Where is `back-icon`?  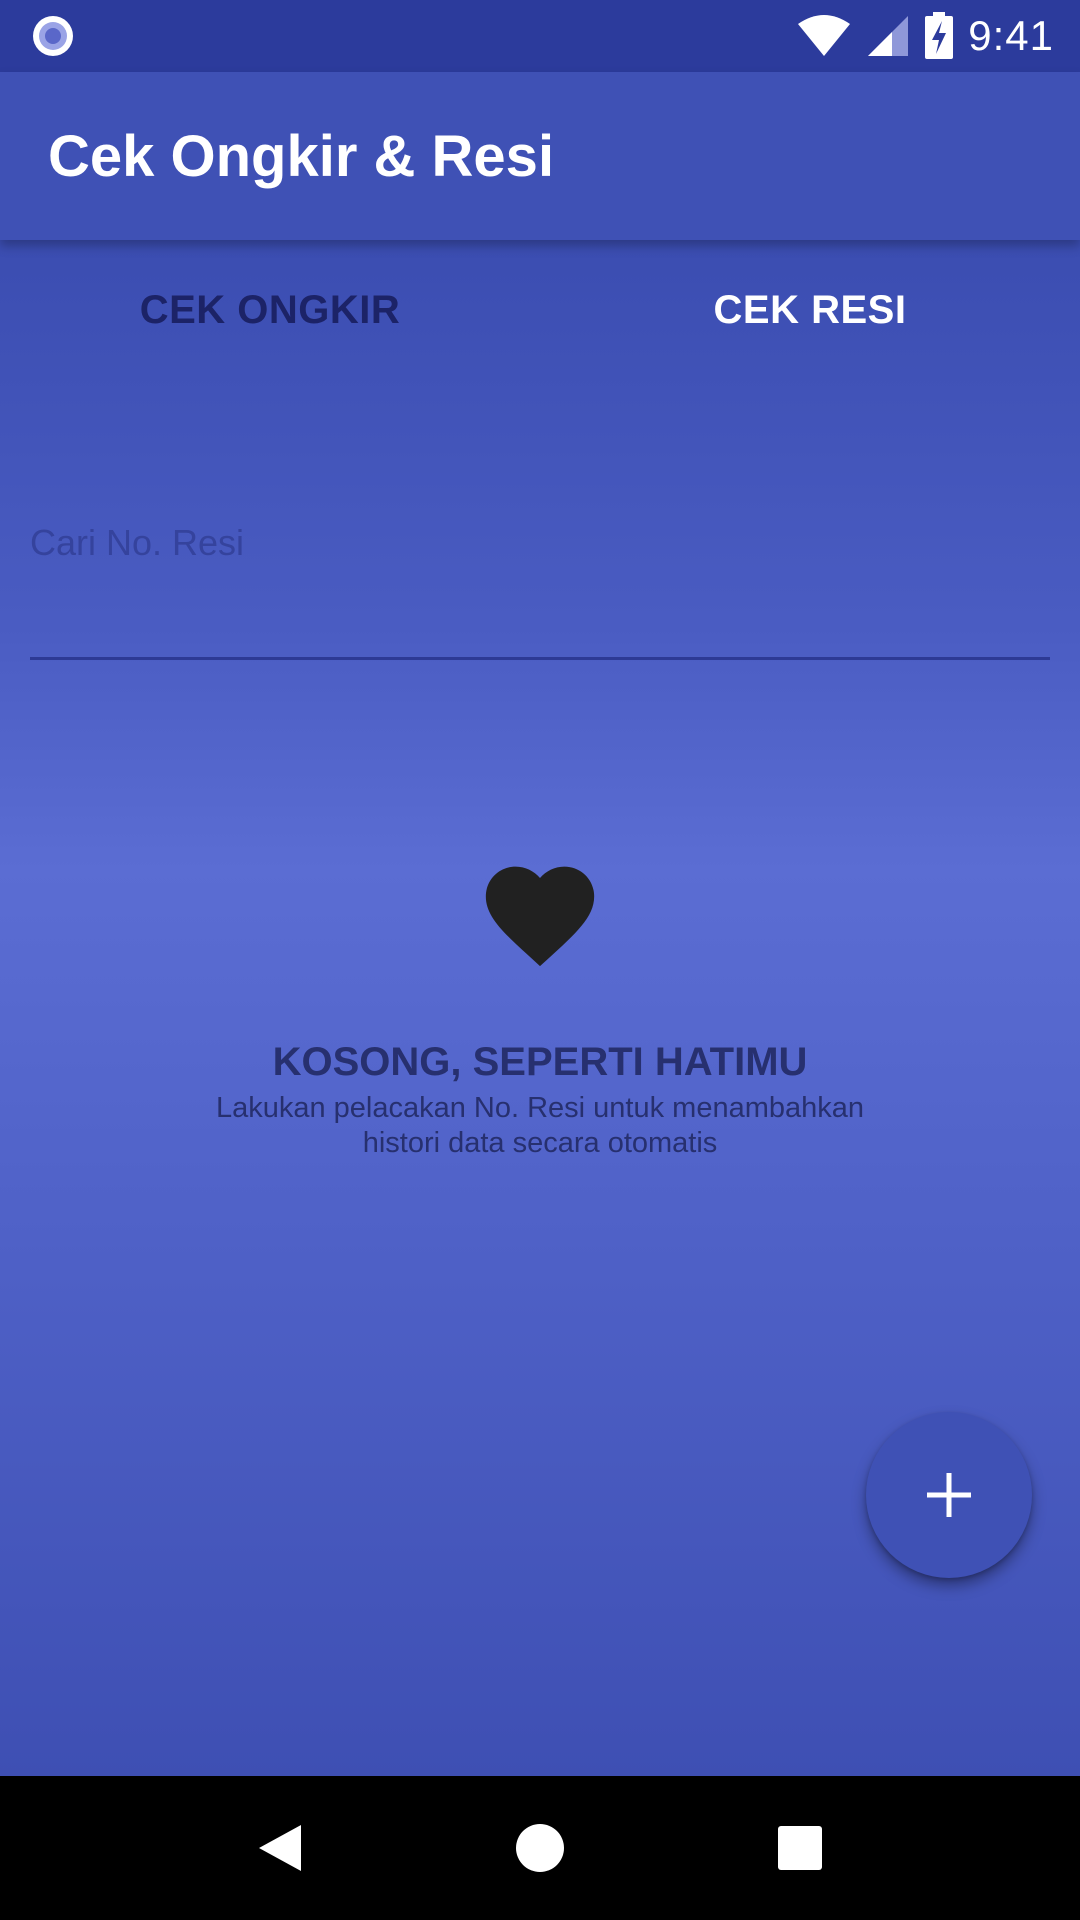 back-icon is located at coordinates (280, 1848).